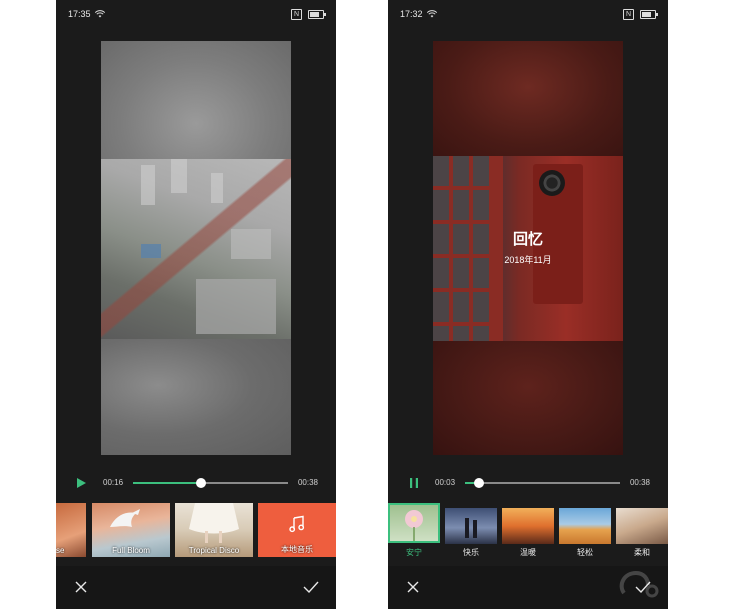 This screenshot has height=609, width=750. Describe the element at coordinates (81, 483) in the screenshot. I see `play-icon` at that location.